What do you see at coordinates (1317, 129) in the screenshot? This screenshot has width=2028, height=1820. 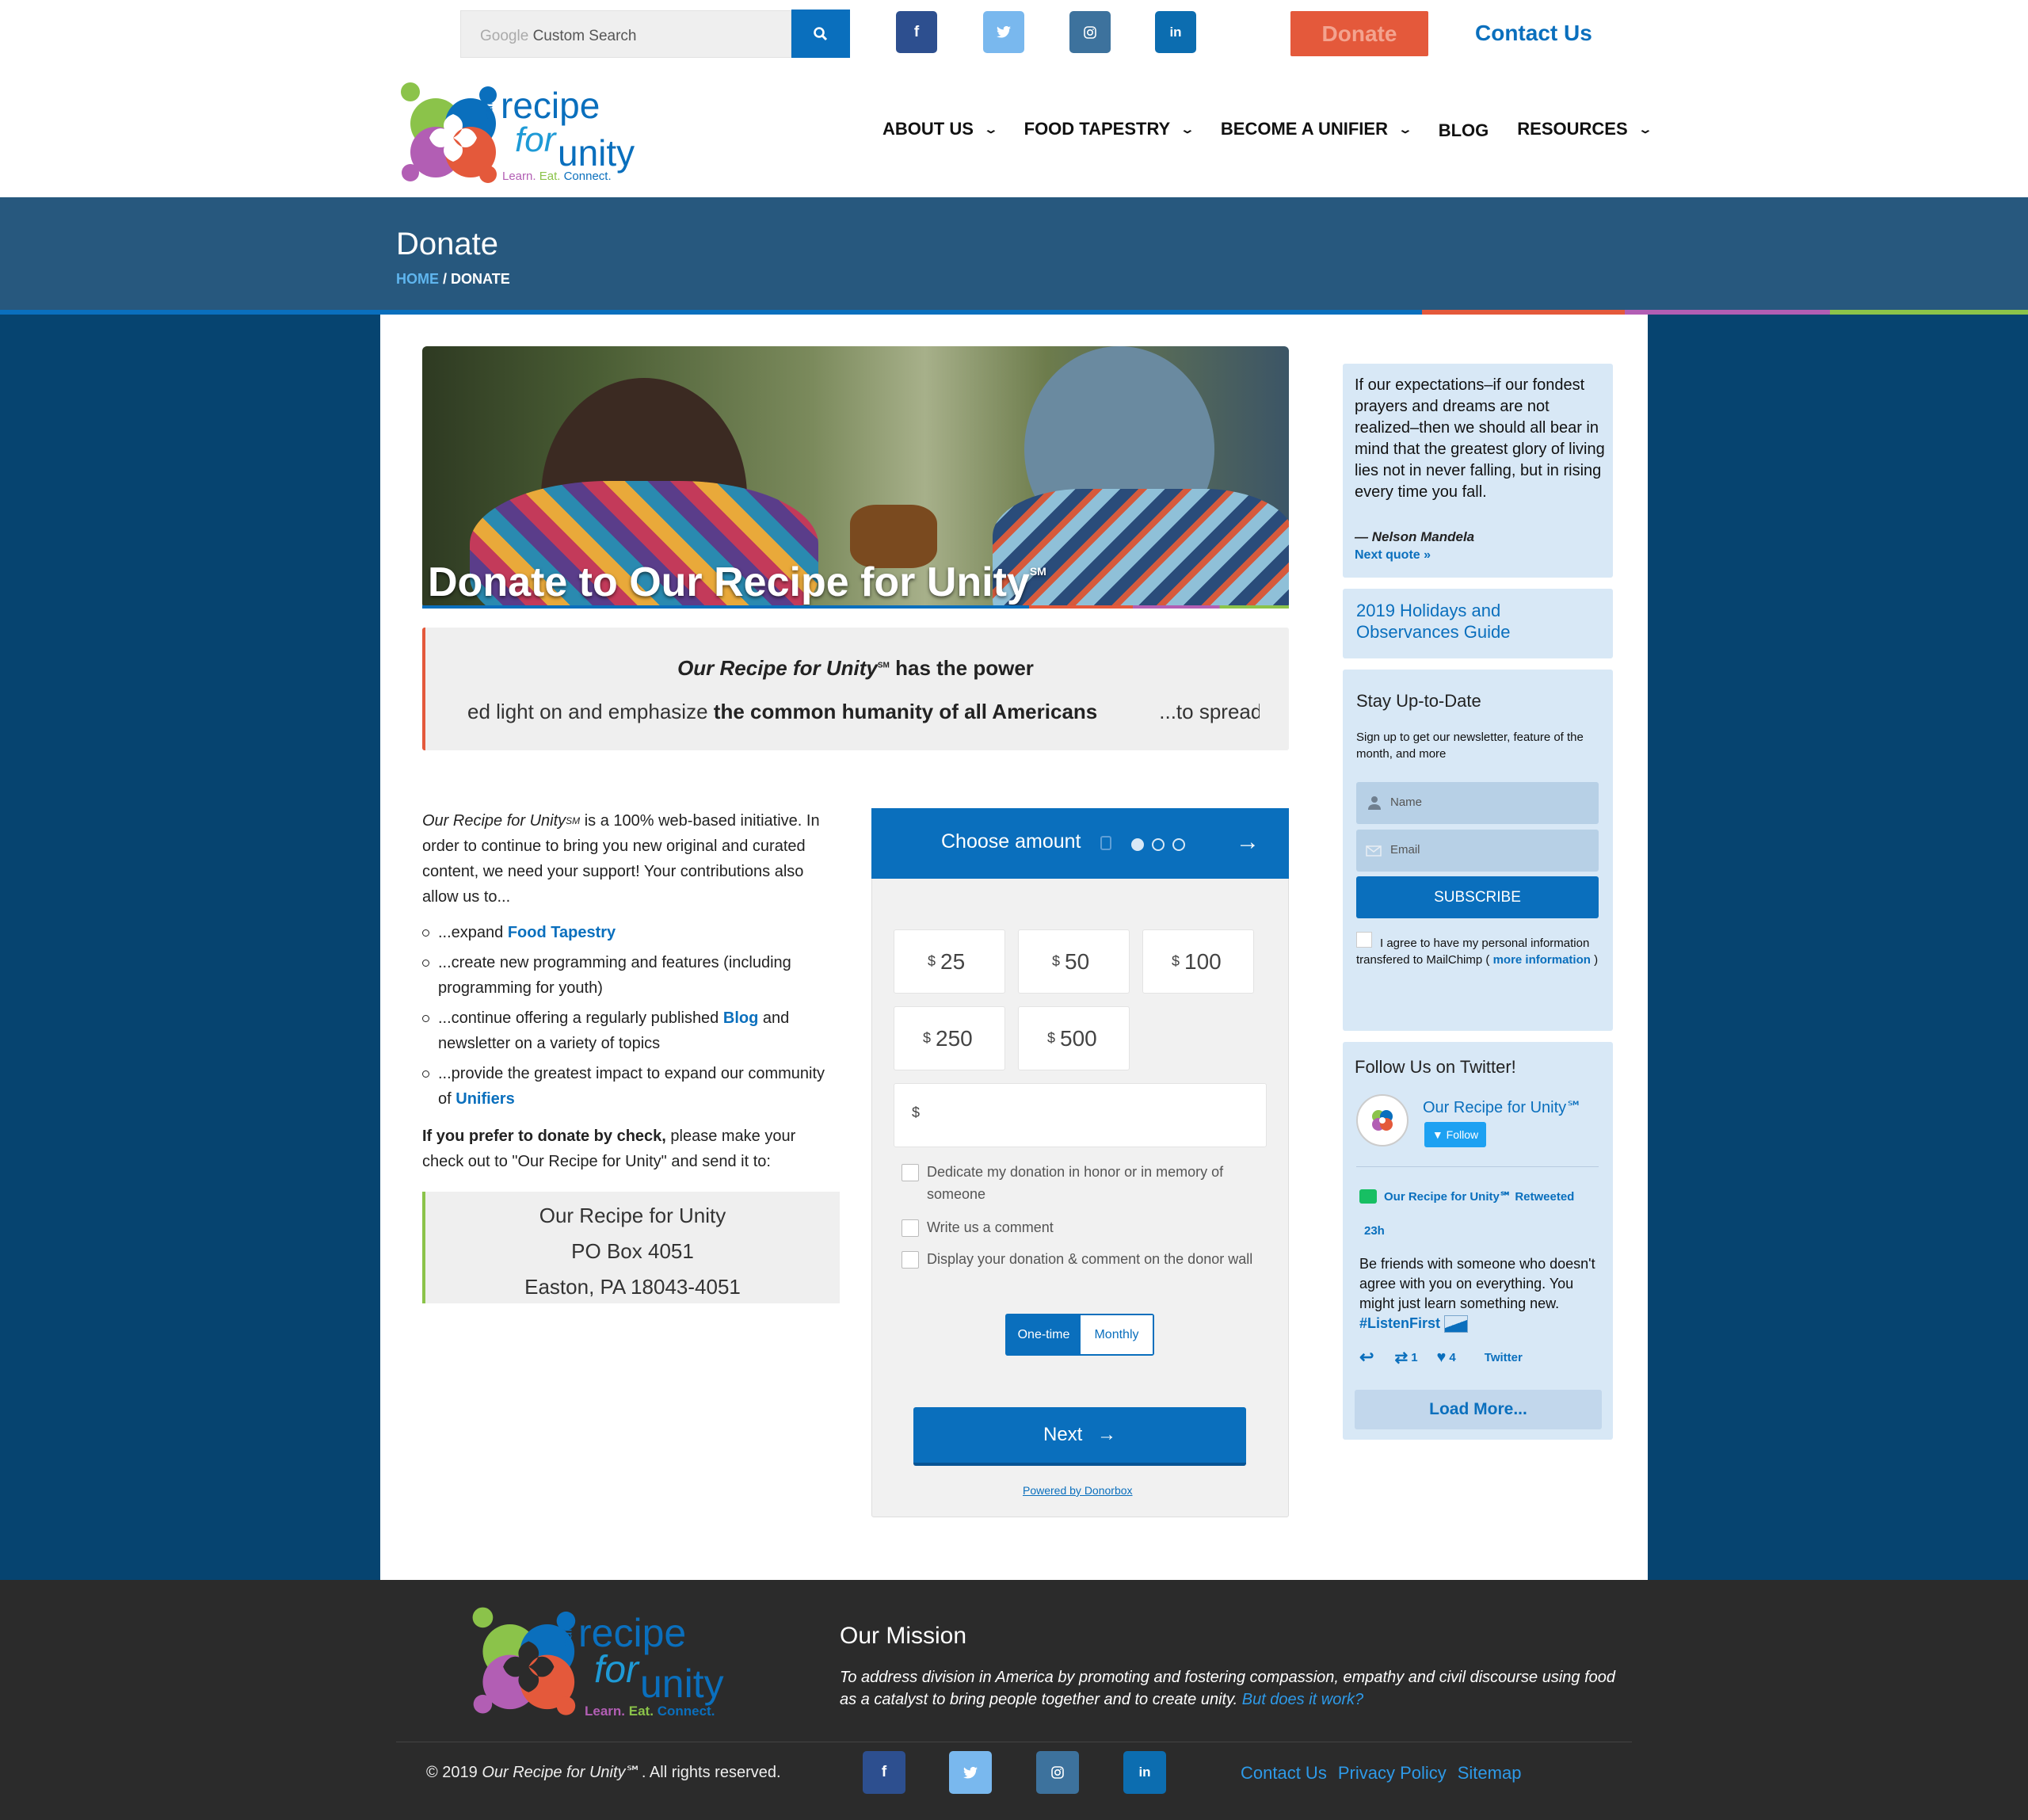 I see `nav-item-become-a-unifier: BECOME A UNIFIER ⌄` at bounding box center [1317, 129].